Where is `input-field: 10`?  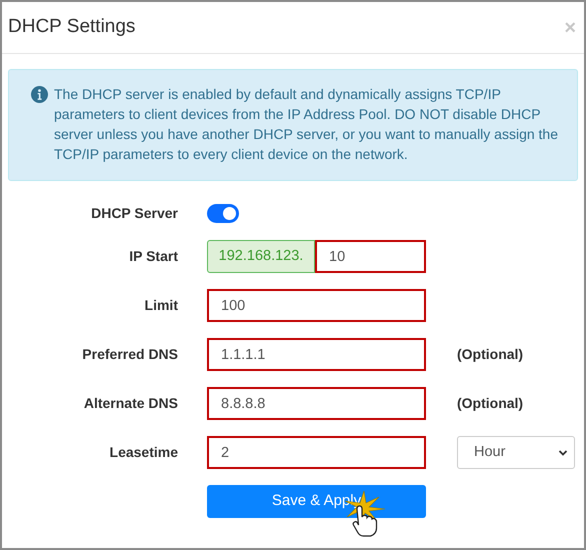 input-field: 10 is located at coordinates (370, 256).